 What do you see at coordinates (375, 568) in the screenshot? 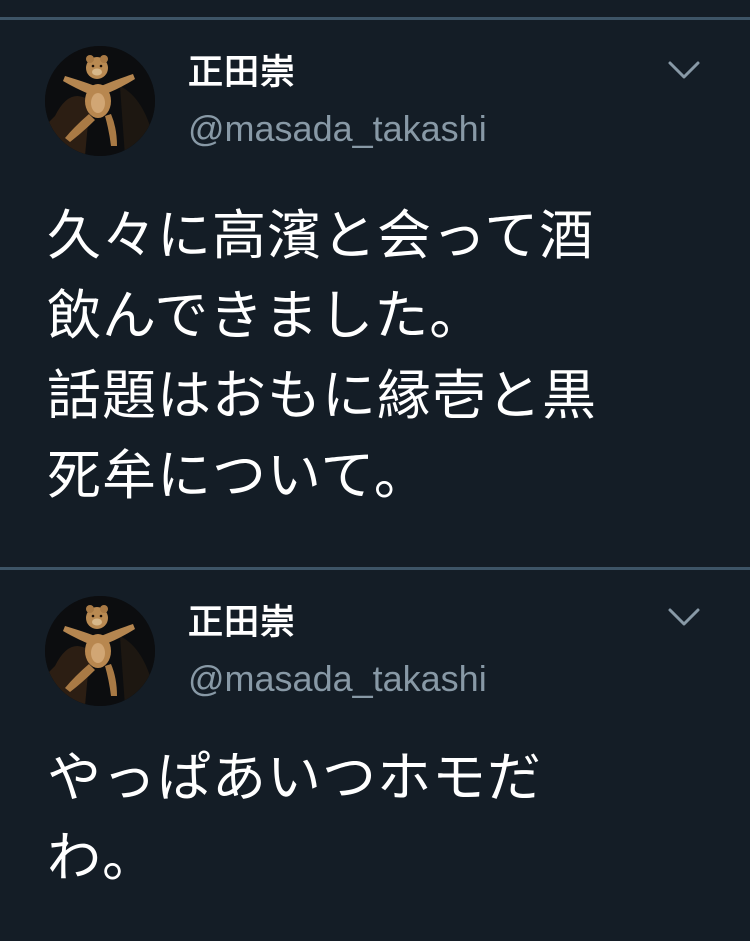
I see `tweet-divider` at bounding box center [375, 568].